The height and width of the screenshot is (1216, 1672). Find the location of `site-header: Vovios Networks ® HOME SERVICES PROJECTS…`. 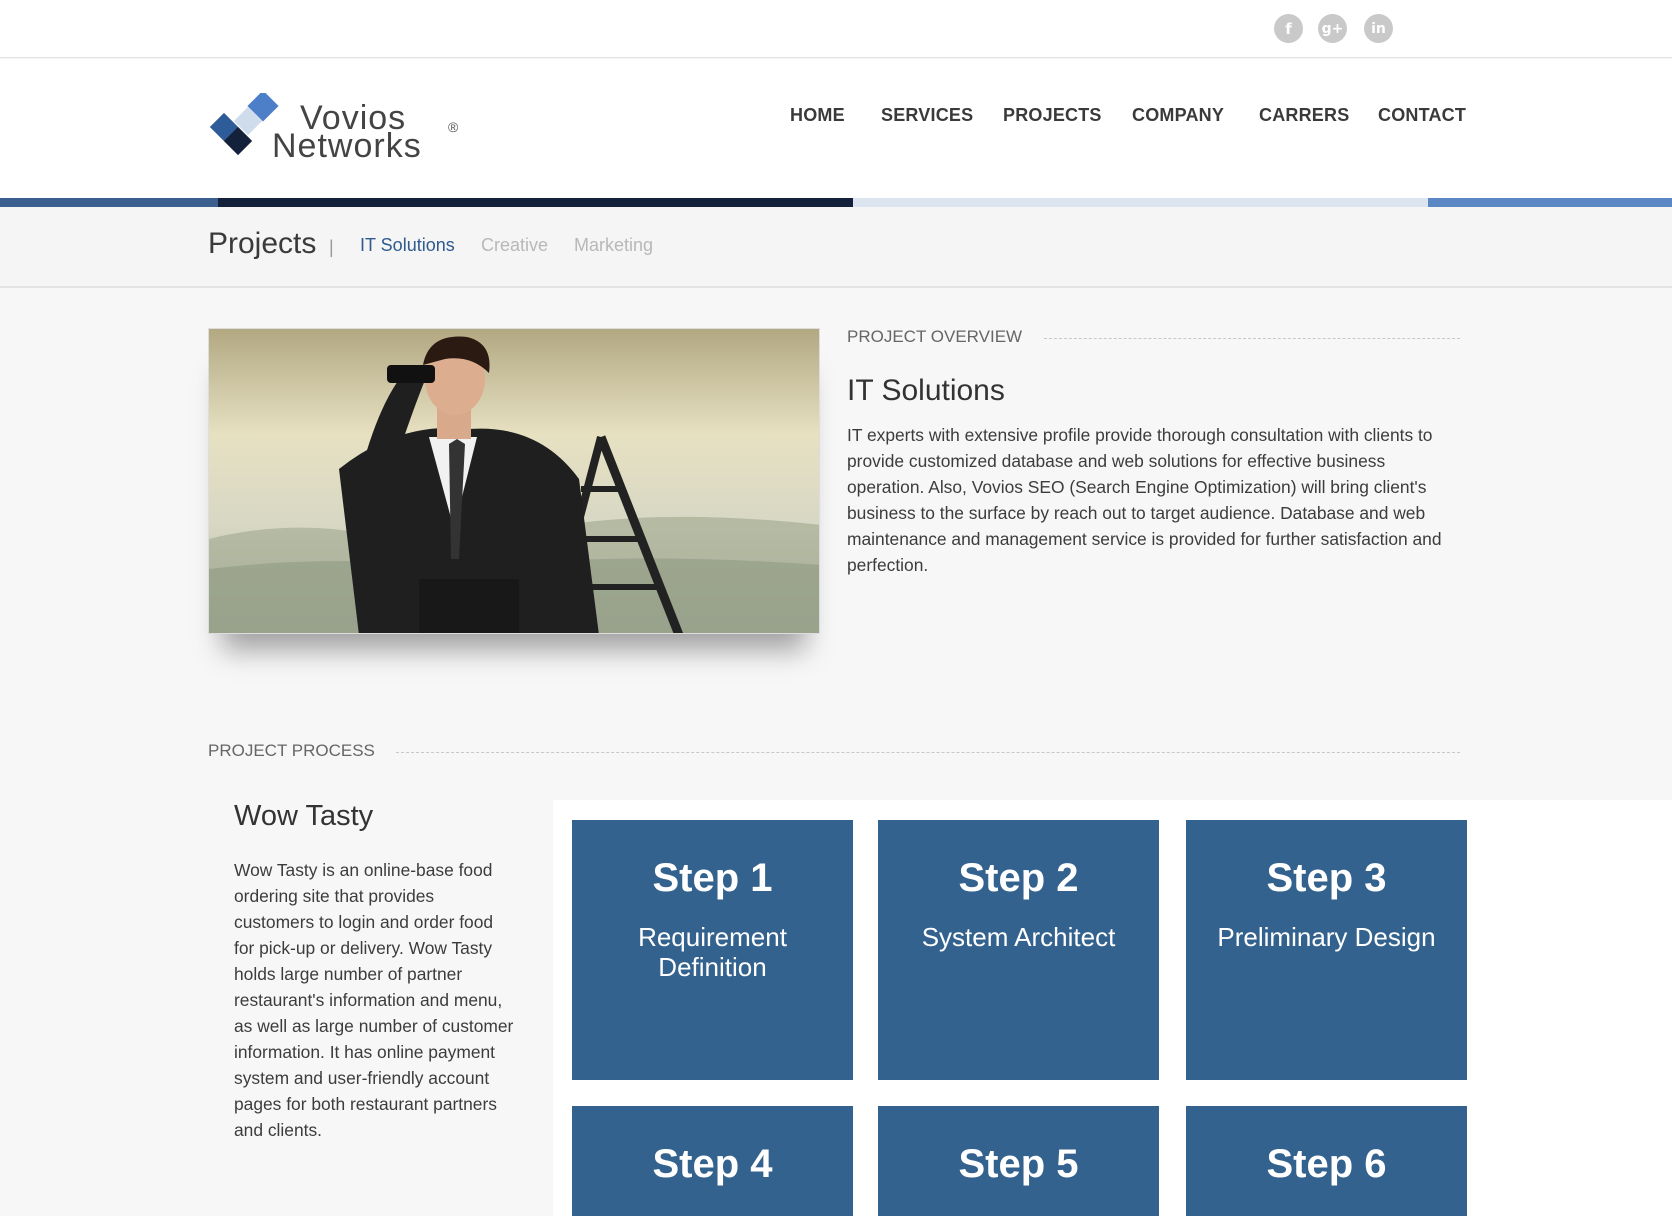

site-header: Vovios Networks ® HOME SERVICES PROJECTS… is located at coordinates (836, 128).